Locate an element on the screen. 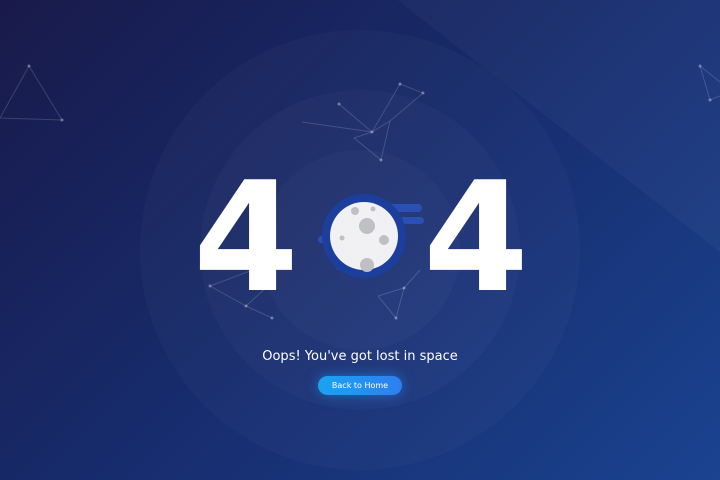  moon-icon is located at coordinates (366, 240).